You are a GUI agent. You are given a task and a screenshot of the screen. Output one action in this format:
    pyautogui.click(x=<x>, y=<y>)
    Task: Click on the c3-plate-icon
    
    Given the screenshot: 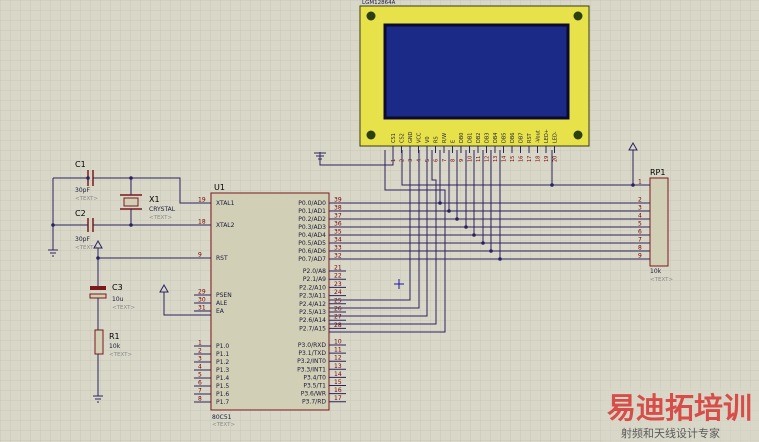 What is the action you would take?
    pyautogui.click(x=98, y=288)
    